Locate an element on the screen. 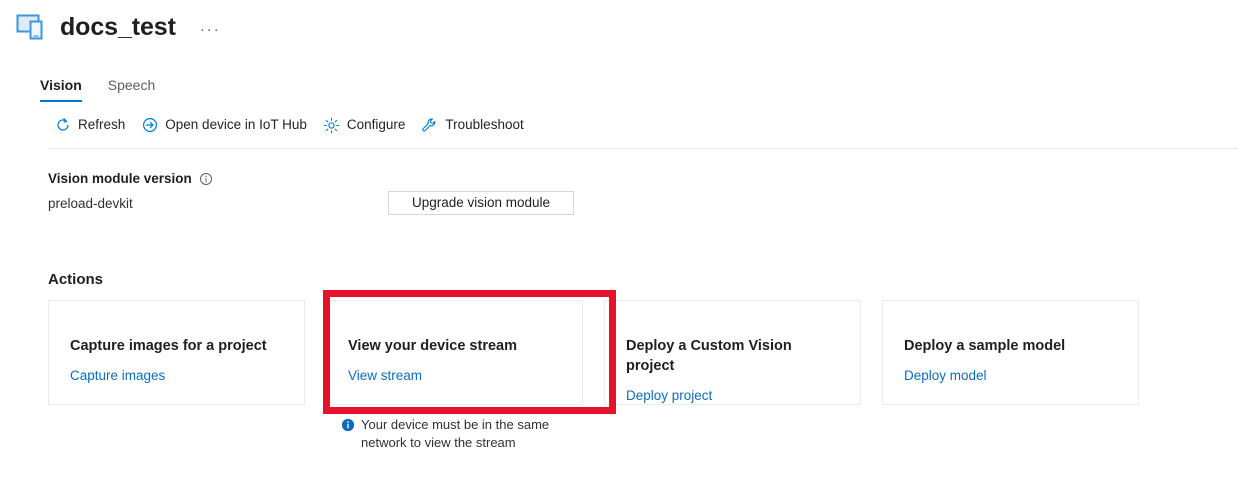  open-device-in-iot-hub-button: Open device in IoT Hub is located at coordinates (226, 125).